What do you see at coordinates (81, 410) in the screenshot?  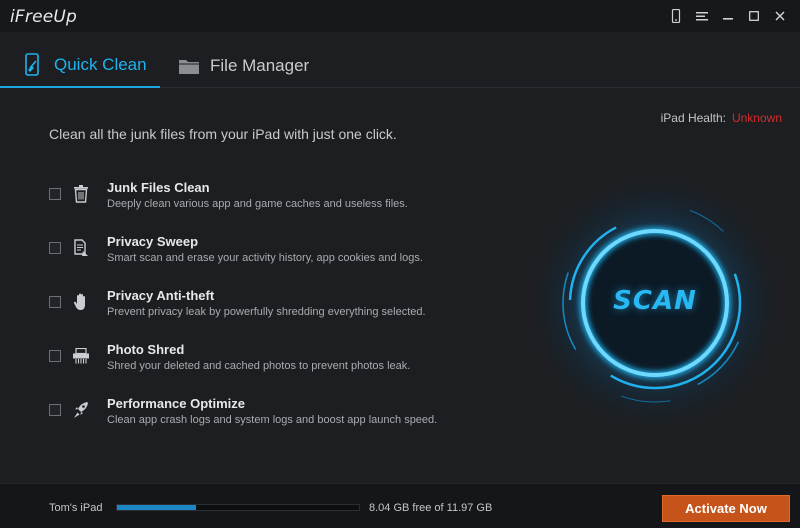 I see `rocket-icon` at bounding box center [81, 410].